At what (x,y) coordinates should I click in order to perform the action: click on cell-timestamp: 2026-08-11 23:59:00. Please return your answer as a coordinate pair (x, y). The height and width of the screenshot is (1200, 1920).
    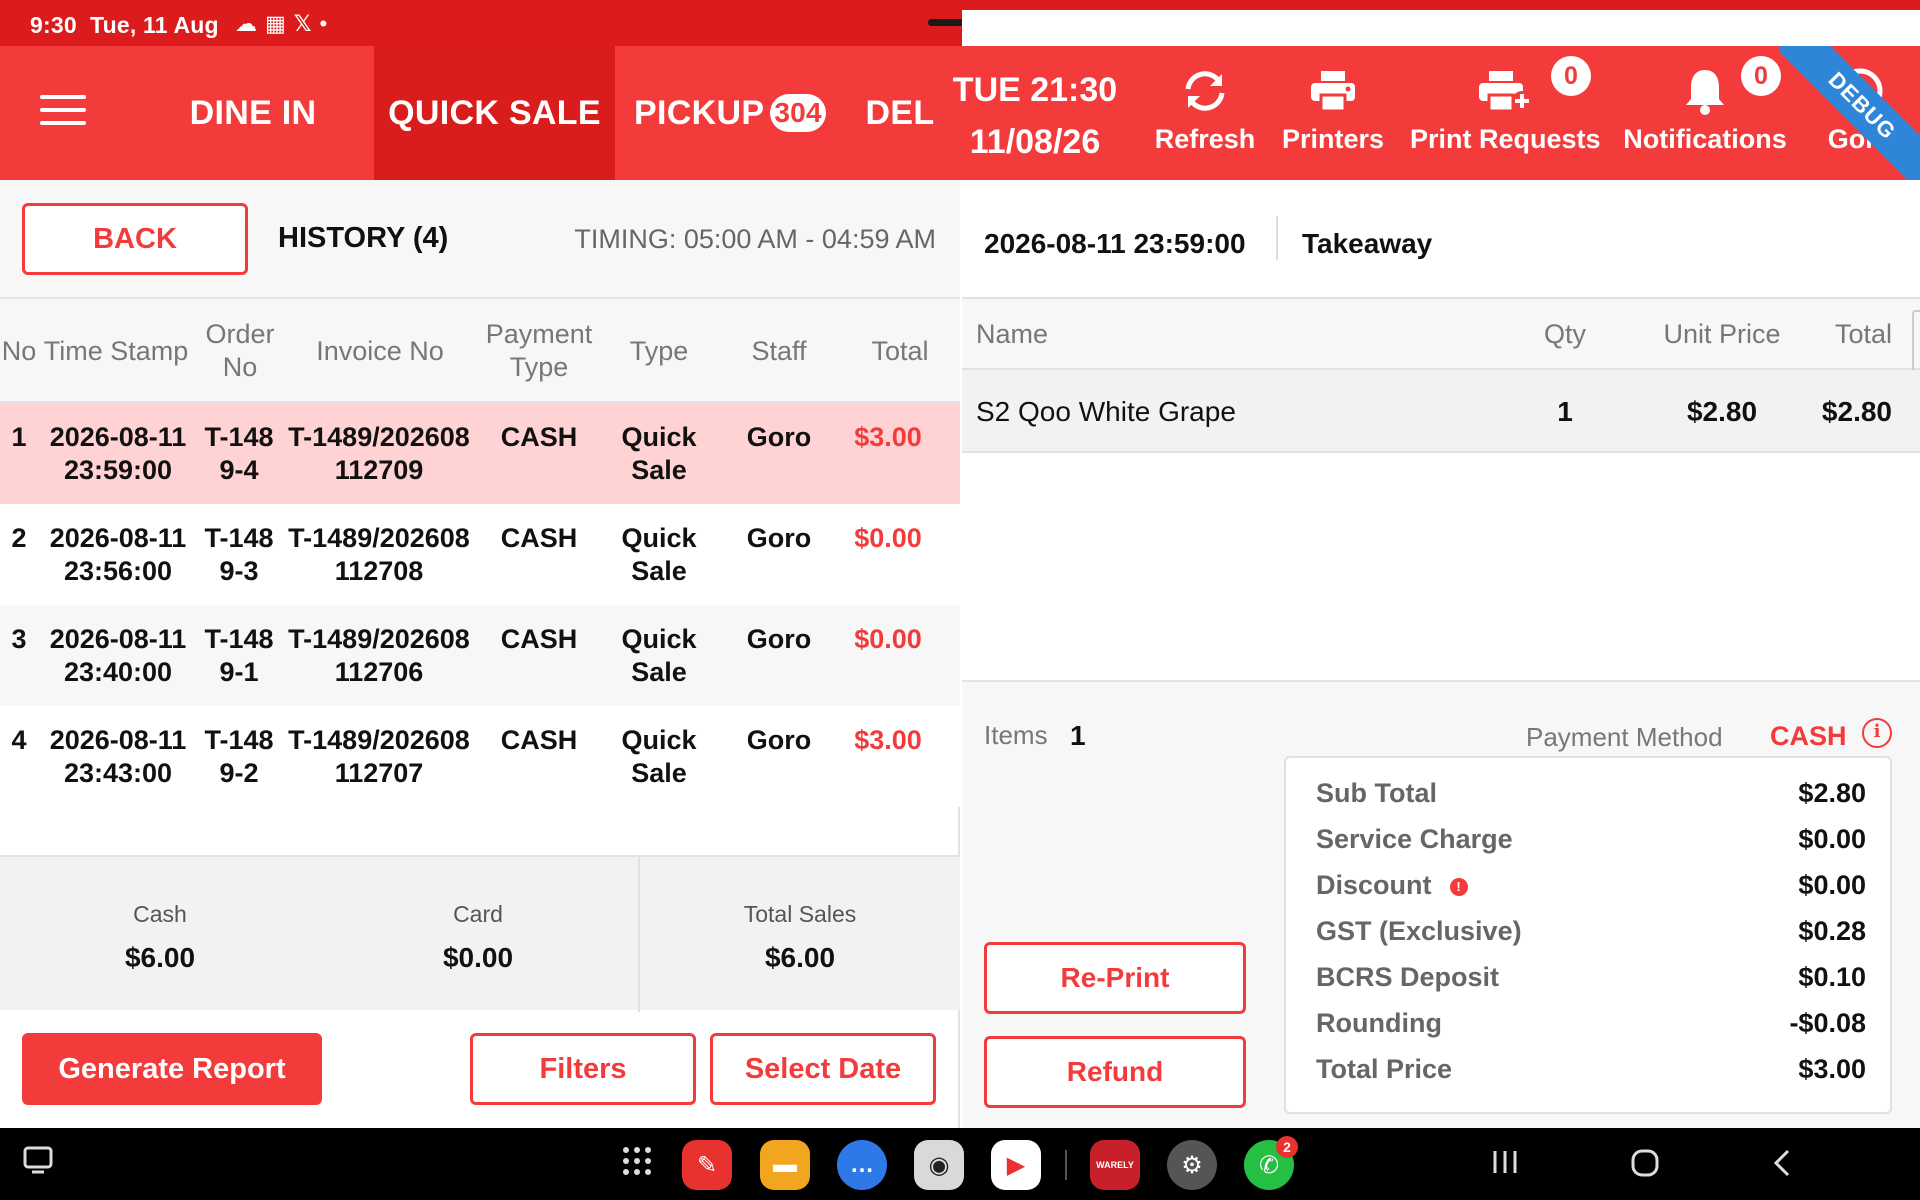
    Looking at the image, I should click on (118, 453).